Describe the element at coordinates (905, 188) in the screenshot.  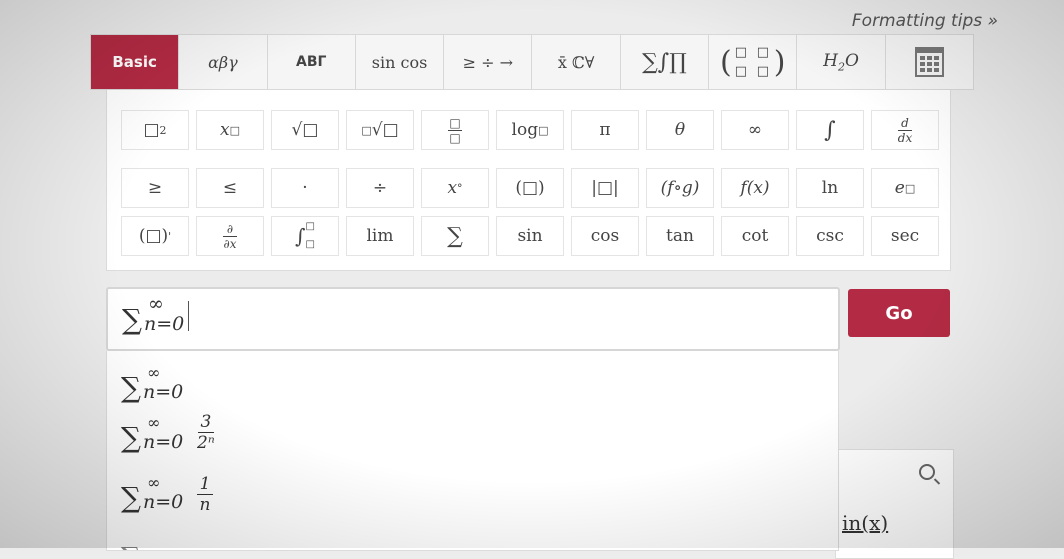
I see `symbol-exp: e □` at that location.